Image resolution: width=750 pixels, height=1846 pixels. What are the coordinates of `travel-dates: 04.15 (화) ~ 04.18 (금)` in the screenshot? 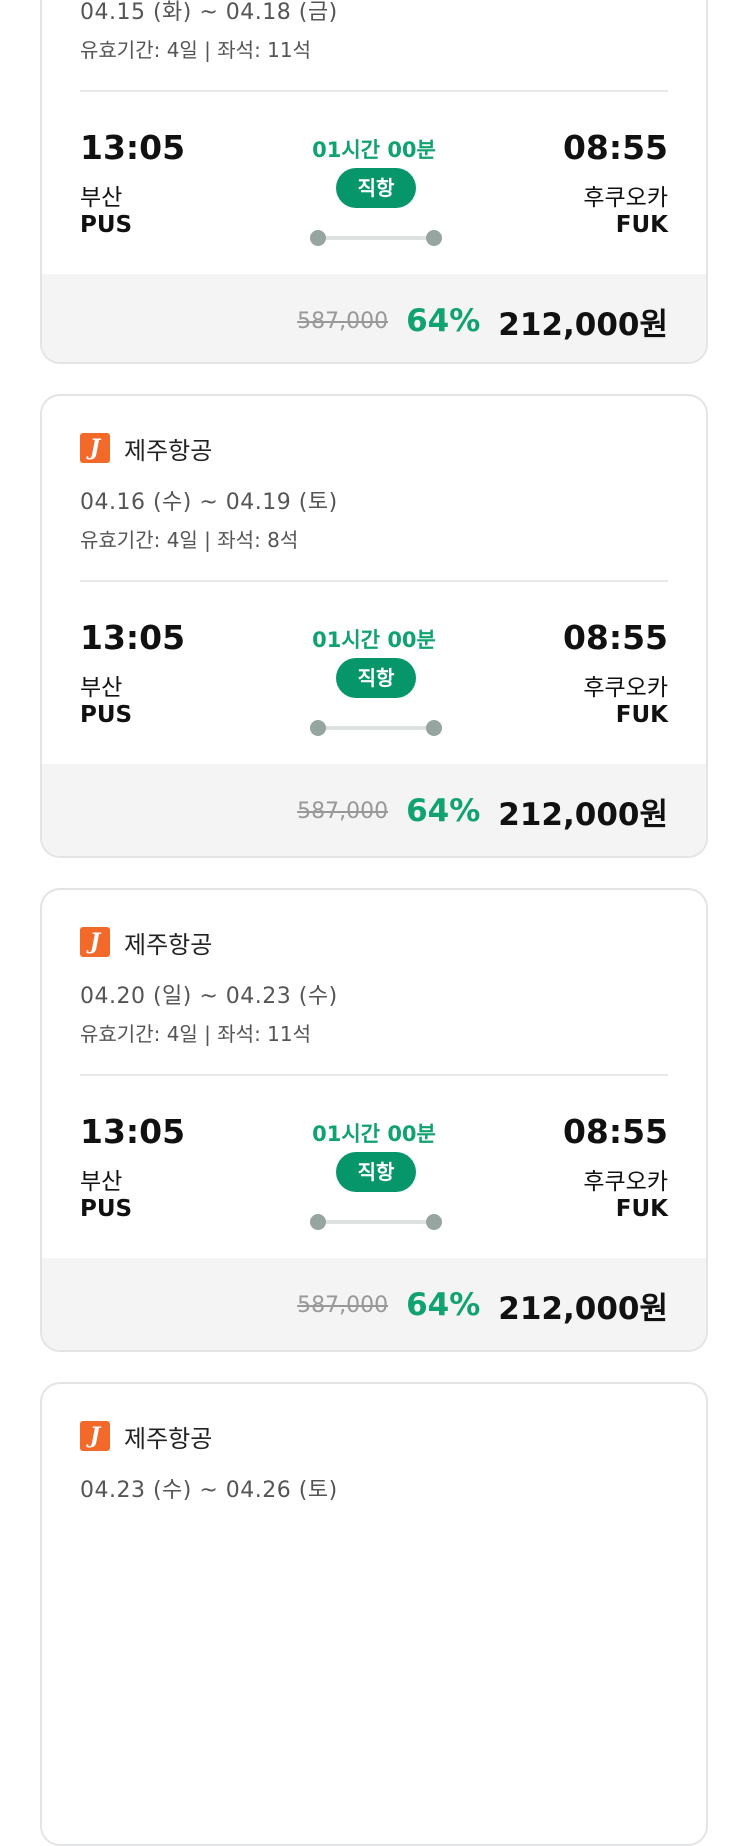 It's located at (209, 12).